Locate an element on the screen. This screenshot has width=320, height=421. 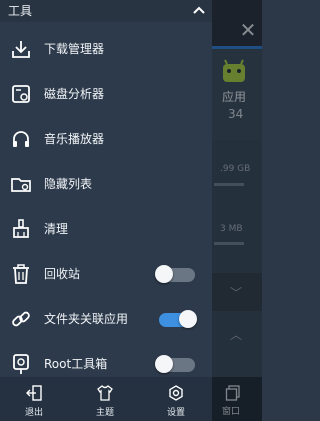
headphones-icon is located at coordinates (21, 139).